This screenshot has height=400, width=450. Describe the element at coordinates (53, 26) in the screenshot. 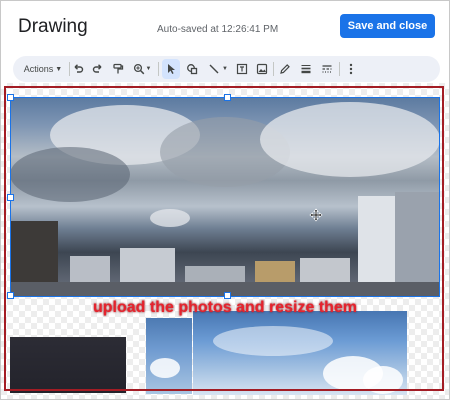

I see `dialog-title: Drawing` at that location.